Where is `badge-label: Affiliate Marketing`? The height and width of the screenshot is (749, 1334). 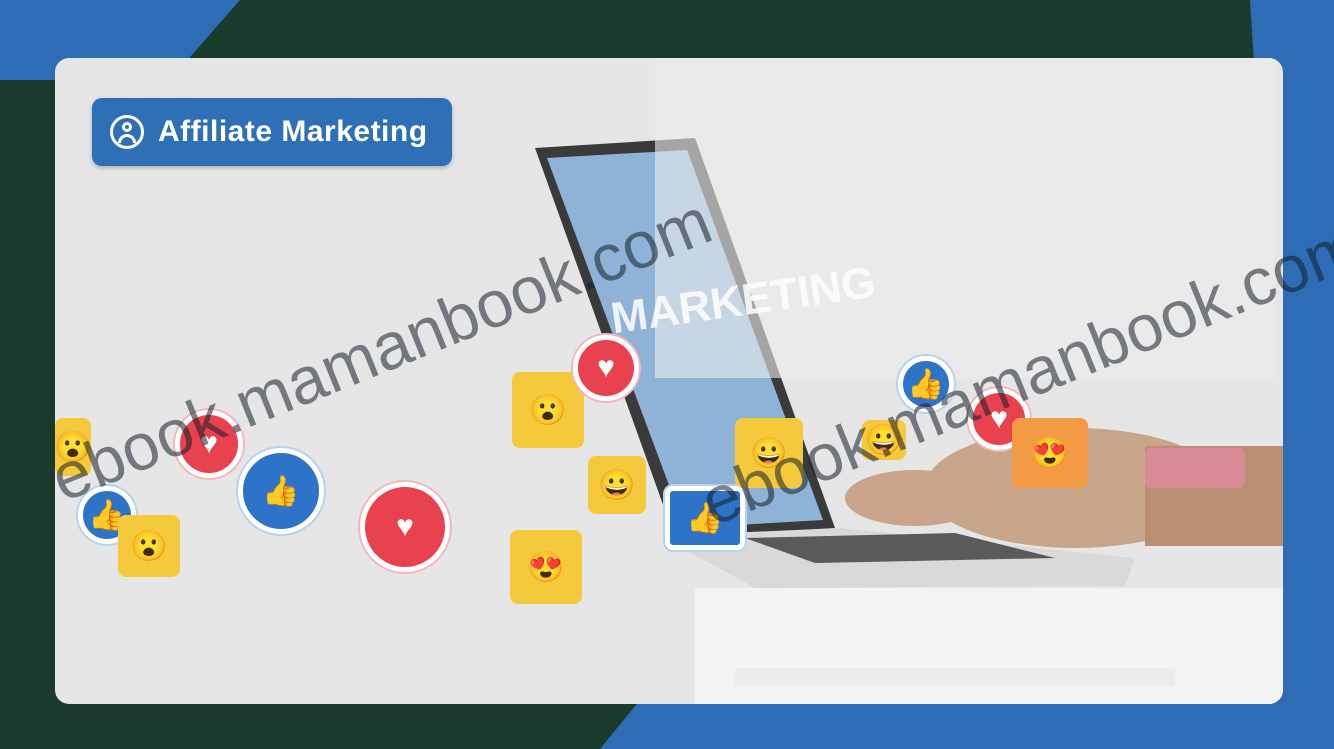 badge-label: Affiliate Marketing is located at coordinates (293, 131).